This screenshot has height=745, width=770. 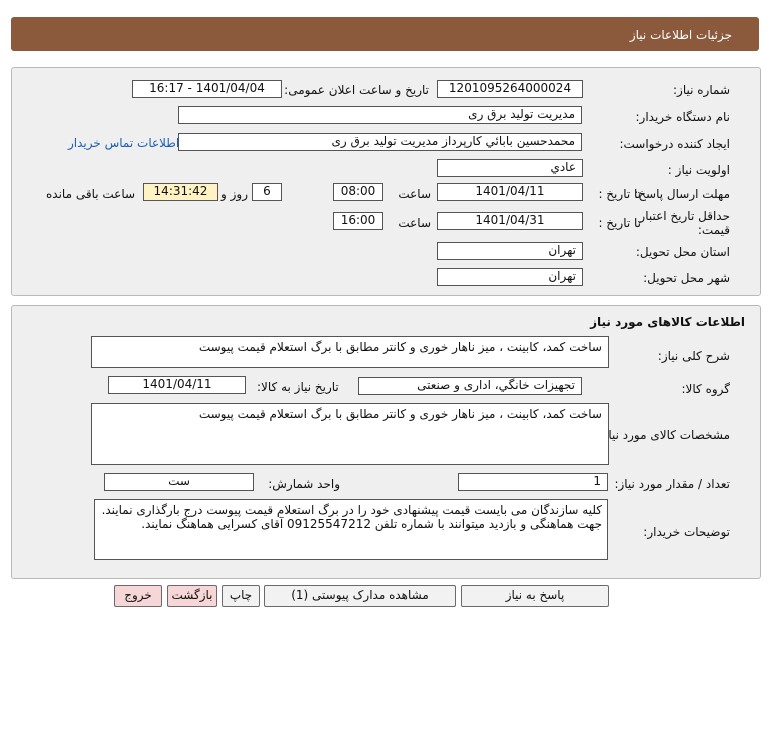 What do you see at coordinates (180, 192) in the screenshot?
I see `remaining-time-field: 14:31:42` at bounding box center [180, 192].